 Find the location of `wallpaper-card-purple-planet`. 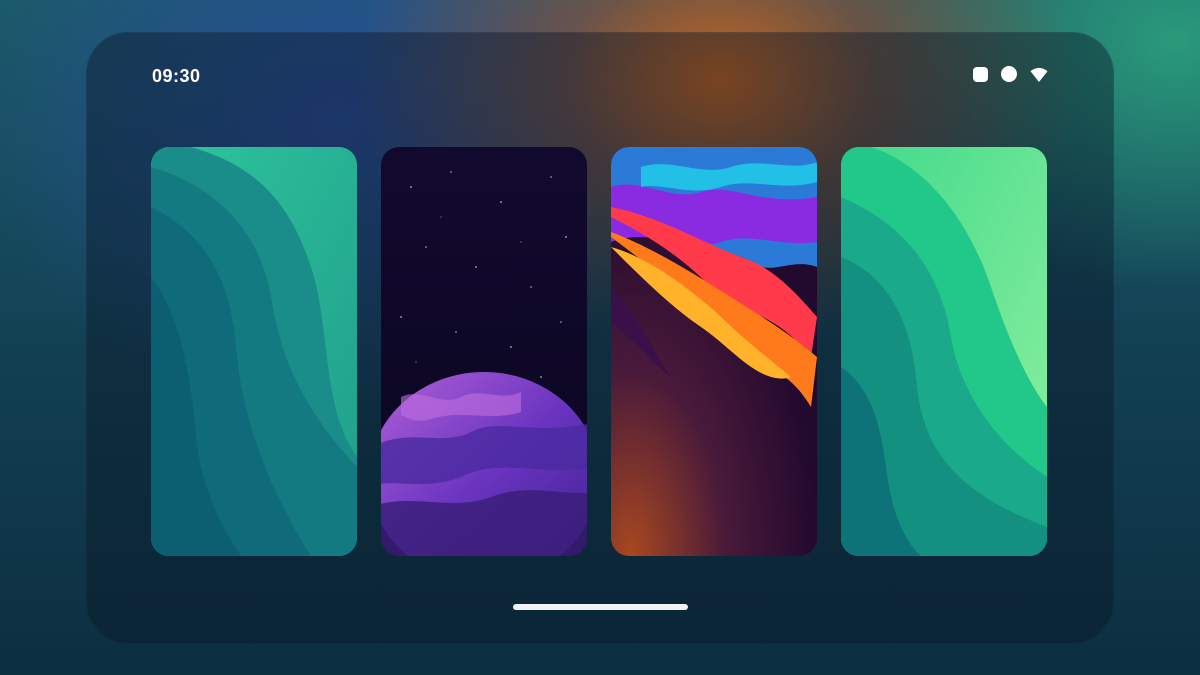

wallpaper-card-purple-planet is located at coordinates (484, 351).